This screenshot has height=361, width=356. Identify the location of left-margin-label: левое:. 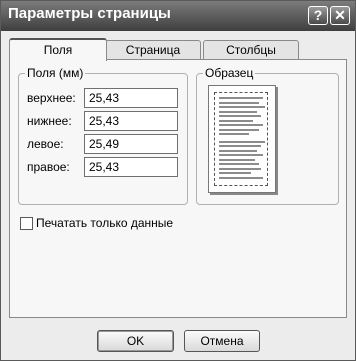
(45, 144).